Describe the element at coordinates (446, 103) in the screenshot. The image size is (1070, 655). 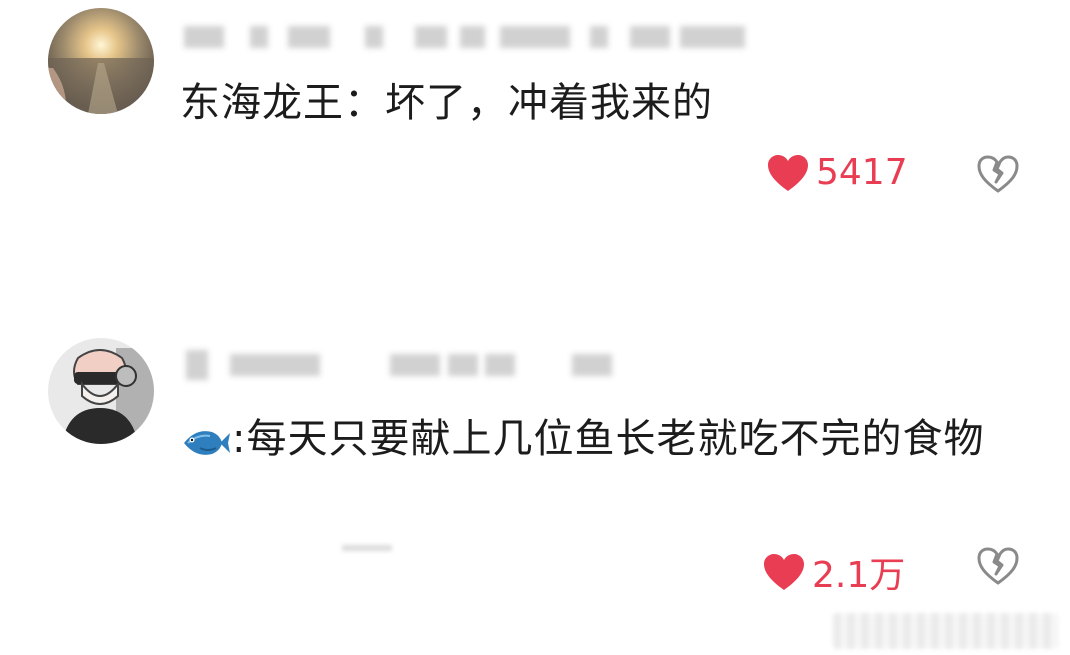
I see `comment-text: 东海龙王：坏了，冲着我来的` at that location.